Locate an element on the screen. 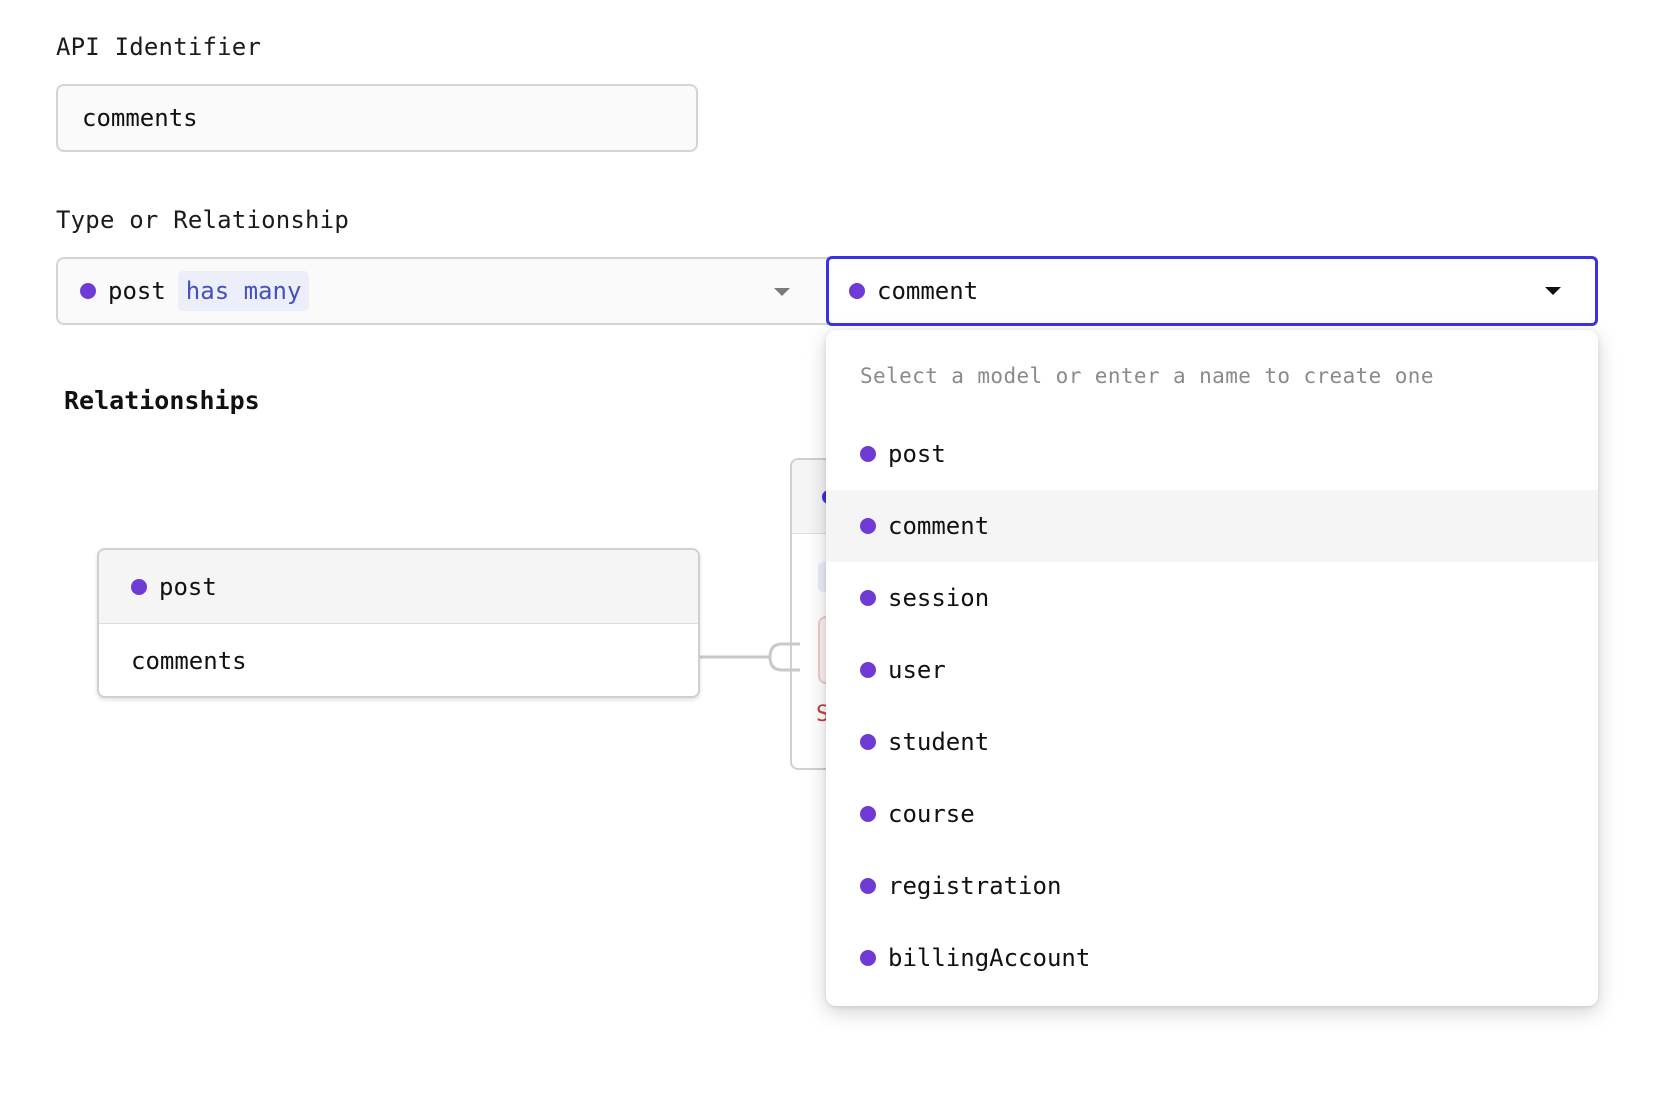  dropdown-option-billingAccount: billingAccount is located at coordinates (1212, 958).